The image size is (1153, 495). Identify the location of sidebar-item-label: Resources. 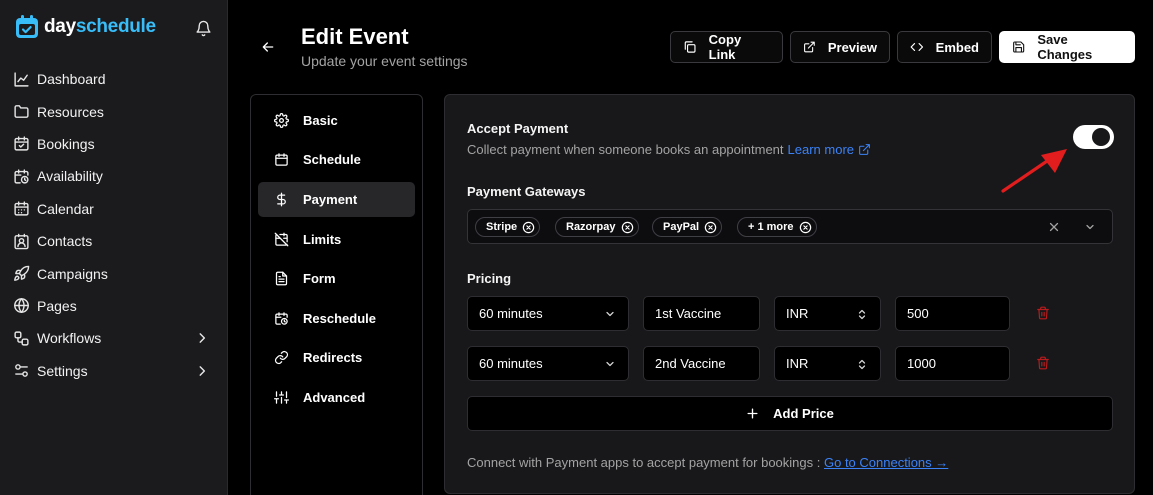
(70, 111).